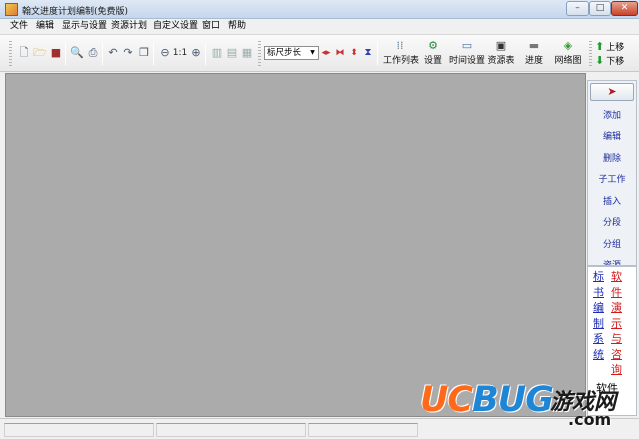 This screenshot has height=439, width=639. I want to click on save-icon: ■, so click(56, 53).